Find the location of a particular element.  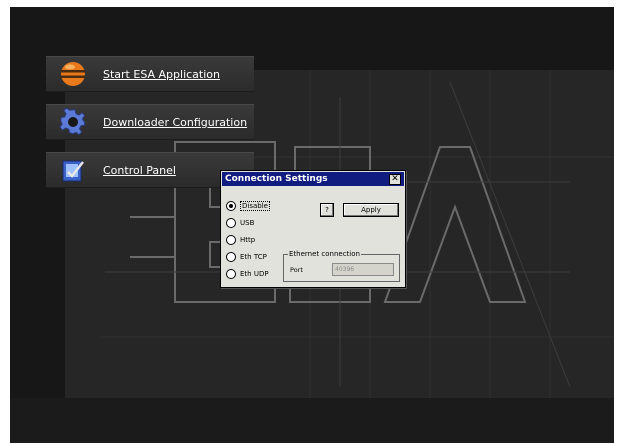

radio-usb: USB is located at coordinates (240, 223).